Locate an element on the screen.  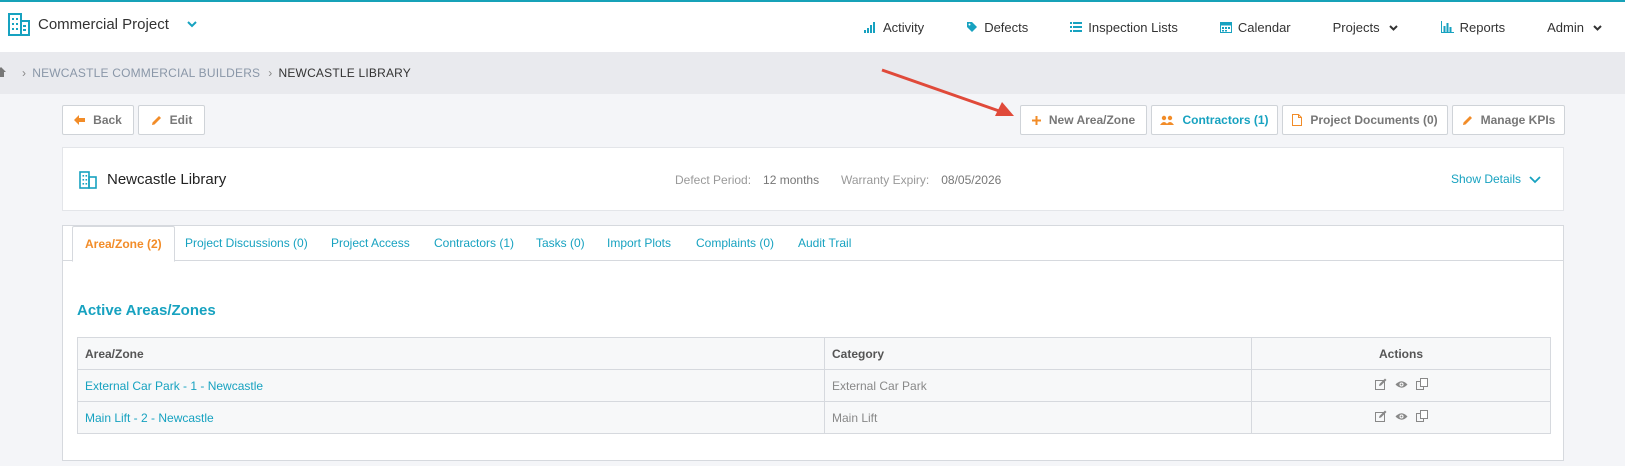
column-header-area-zone: Area/Zone is located at coordinates (451, 353).